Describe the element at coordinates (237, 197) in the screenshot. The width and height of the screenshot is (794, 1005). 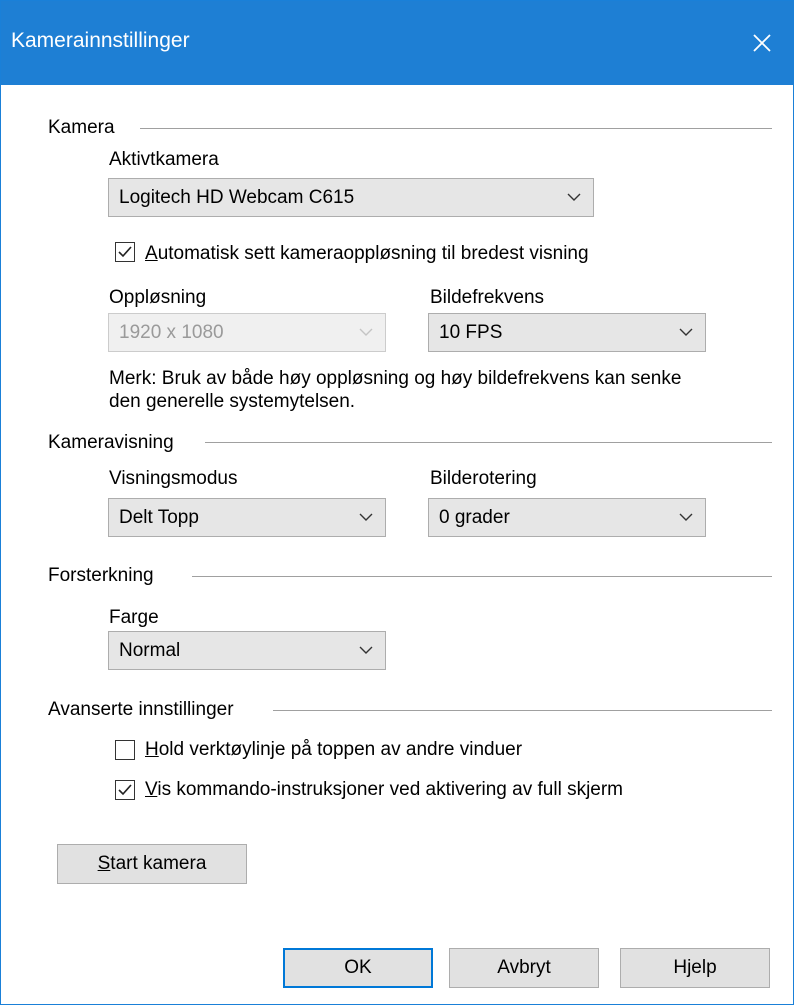
I see `active-camera-value: Logitech HD Webcam C615` at that location.